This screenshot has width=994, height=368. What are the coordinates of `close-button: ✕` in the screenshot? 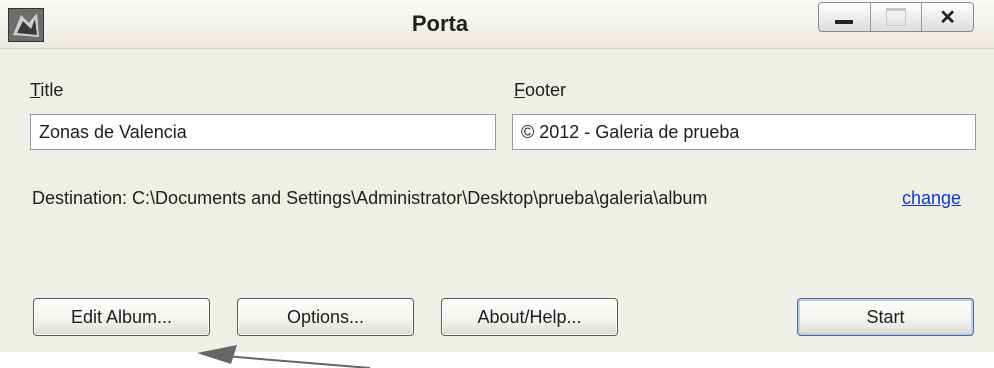 It's located at (947, 17).